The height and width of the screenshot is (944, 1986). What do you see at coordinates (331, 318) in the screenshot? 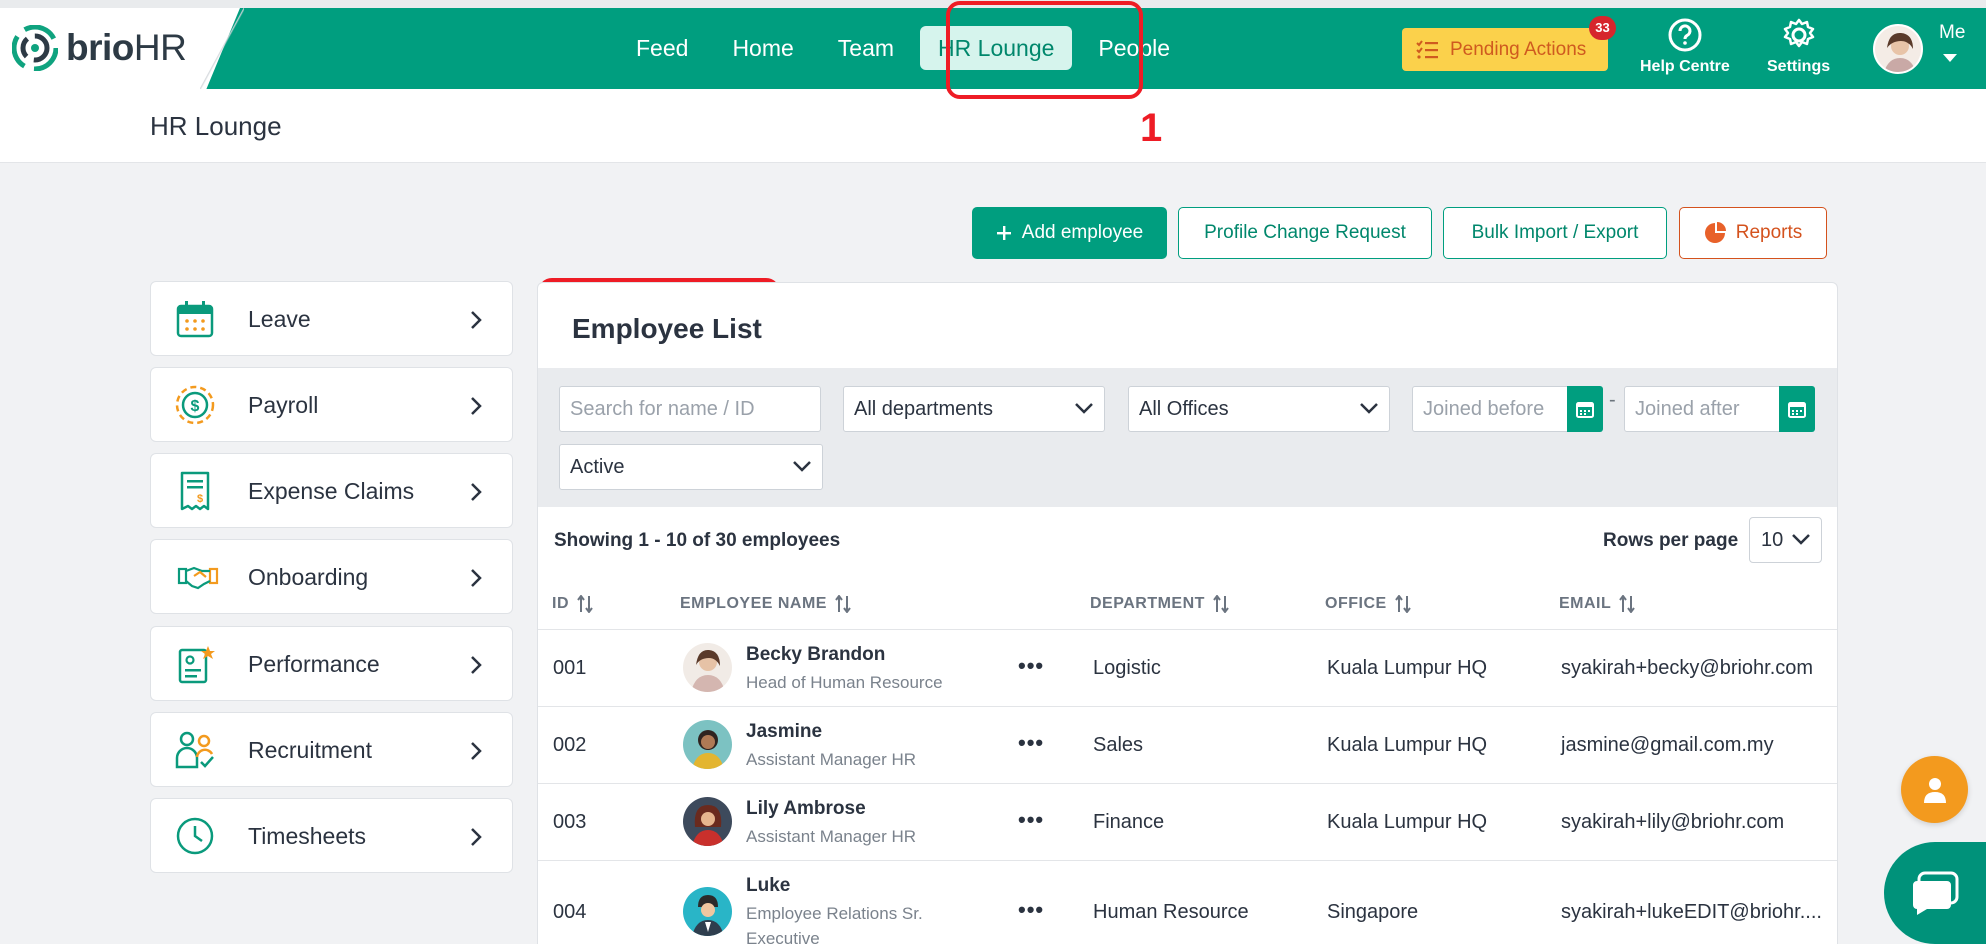
I see `sidebar-item-leave: Leave` at bounding box center [331, 318].